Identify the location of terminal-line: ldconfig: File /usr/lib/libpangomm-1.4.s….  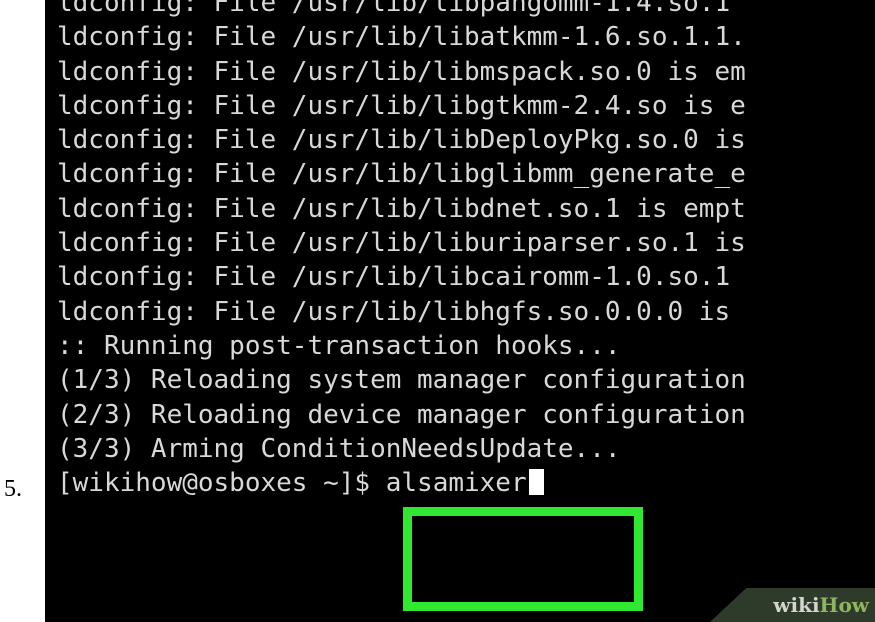
(394, 9).